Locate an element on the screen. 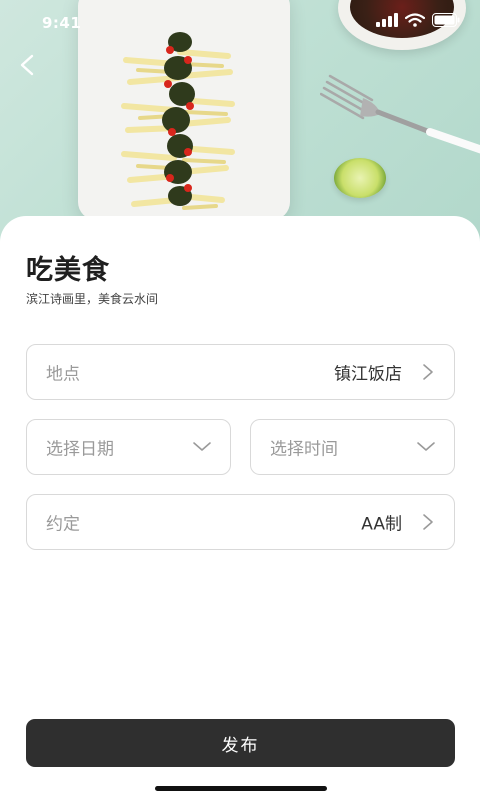  status-icons is located at coordinates (418, 20).